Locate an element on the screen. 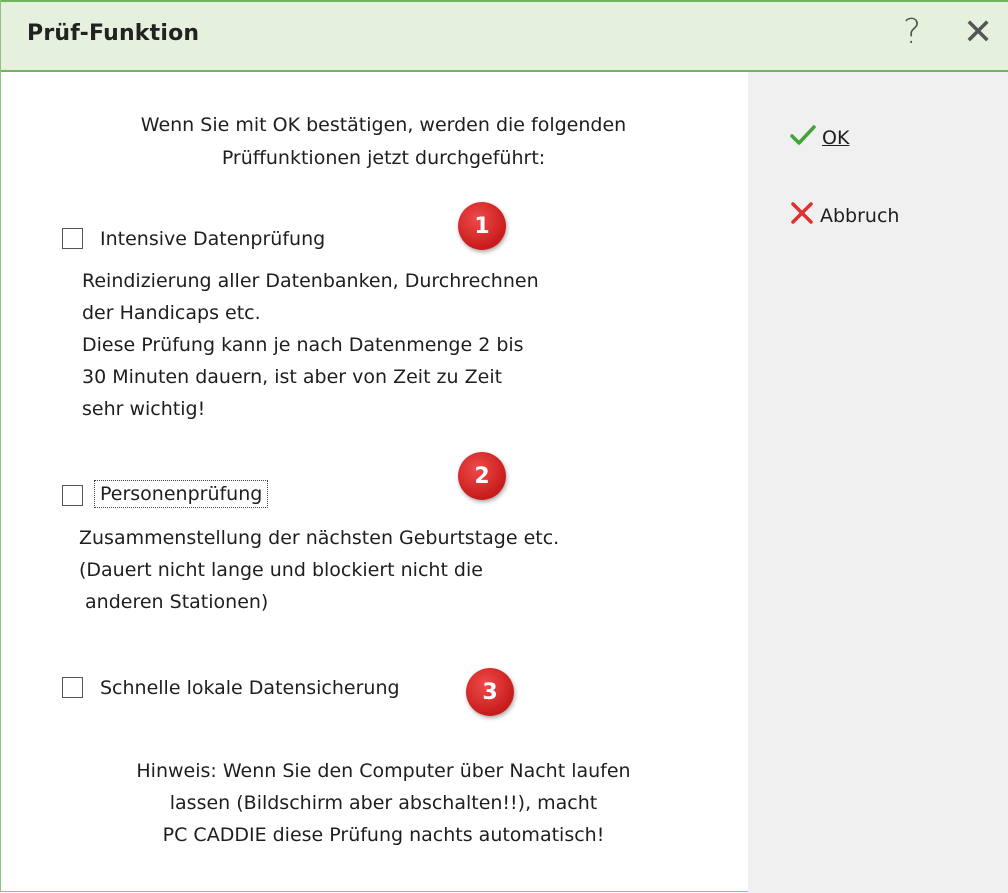 This screenshot has width=1008, height=893. cancel-button: Abbruch is located at coordinates (844, 215).